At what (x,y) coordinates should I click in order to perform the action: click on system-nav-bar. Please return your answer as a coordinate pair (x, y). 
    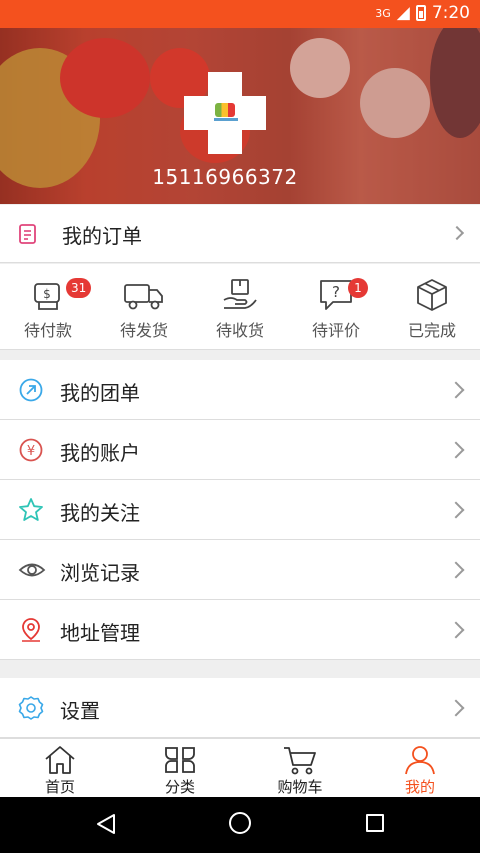
    Looking at the image, I should click on (240, 825).